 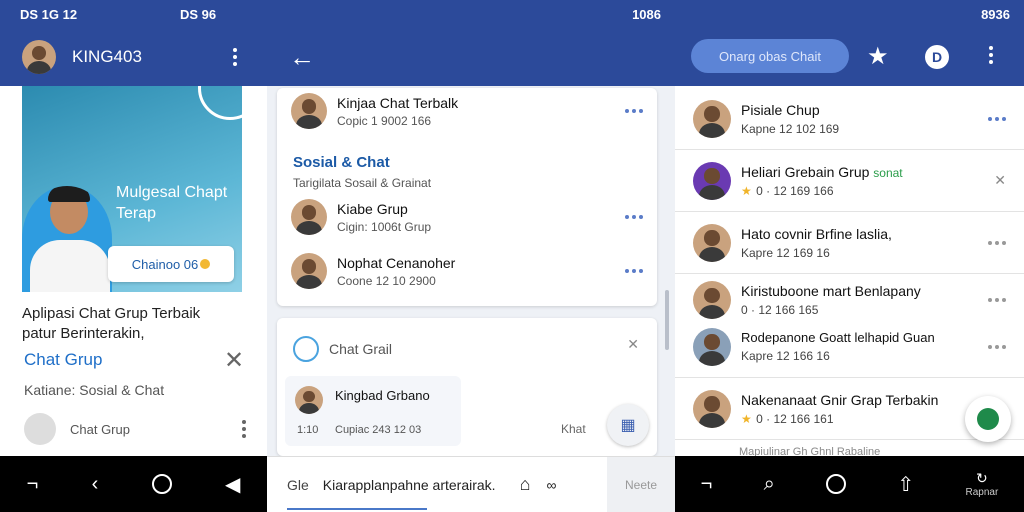 I want to click on group-tag: sonat, so click(x=888, y=172).